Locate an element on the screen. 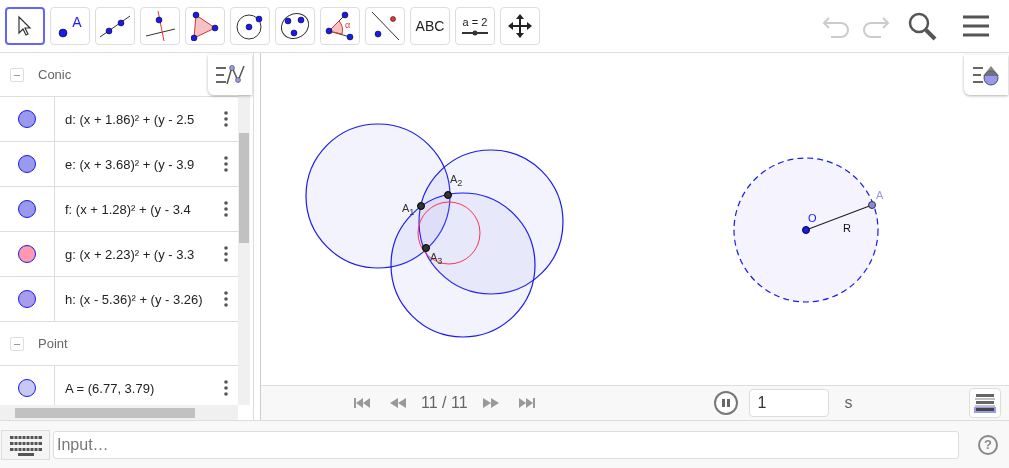 This screenshot has width=1009, height=468. point-label: A$_{3}$ is located at coordinates (436, 259).